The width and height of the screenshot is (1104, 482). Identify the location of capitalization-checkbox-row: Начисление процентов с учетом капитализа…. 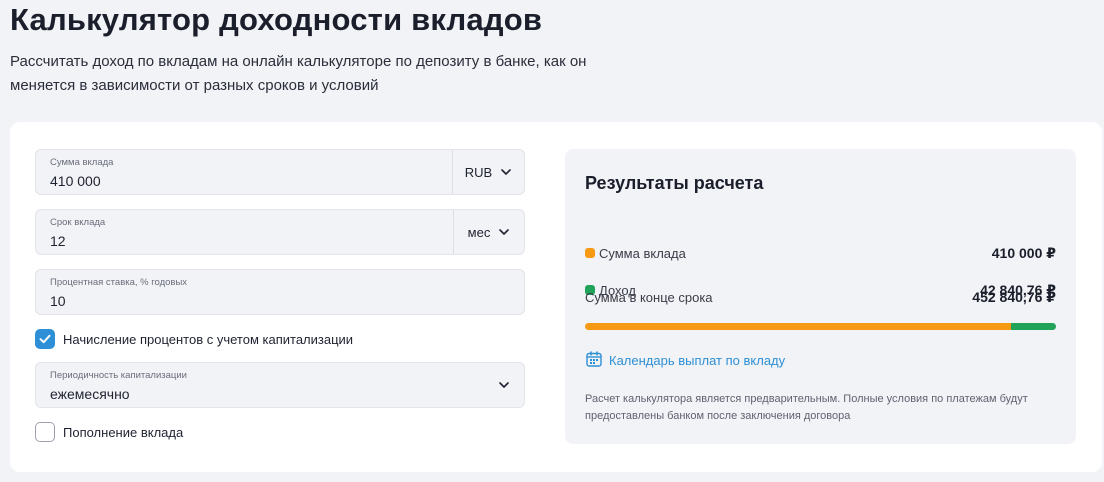
(194, 339).